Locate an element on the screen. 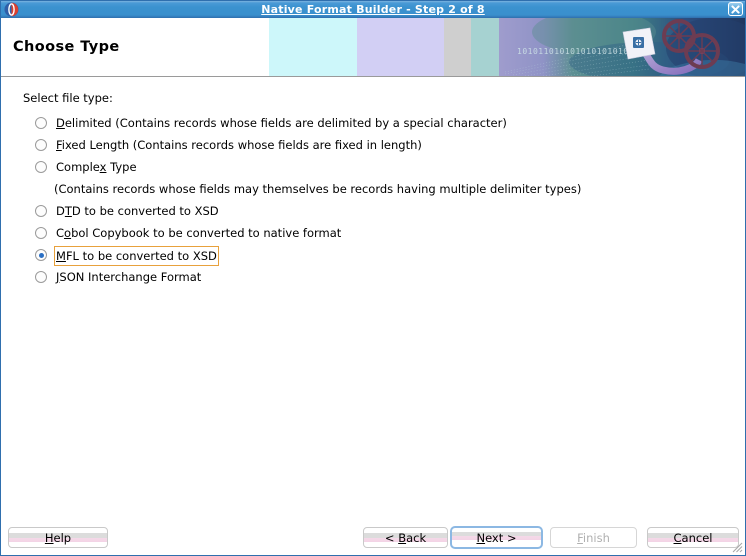 The width and height of the screenshot is (746, 556). radio-option-complex-type: Complex Type is located at coordinates (365, 168).